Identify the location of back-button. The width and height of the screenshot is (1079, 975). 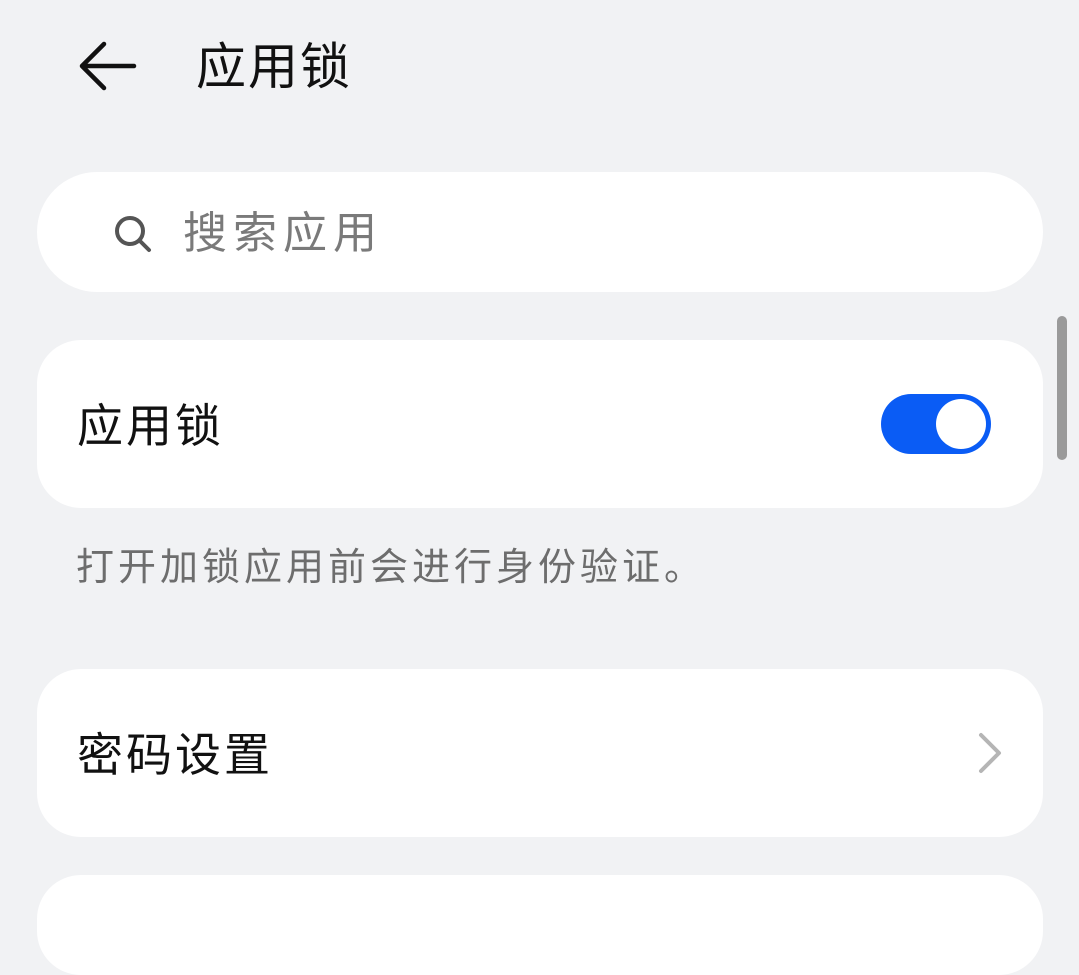
(106, 66).